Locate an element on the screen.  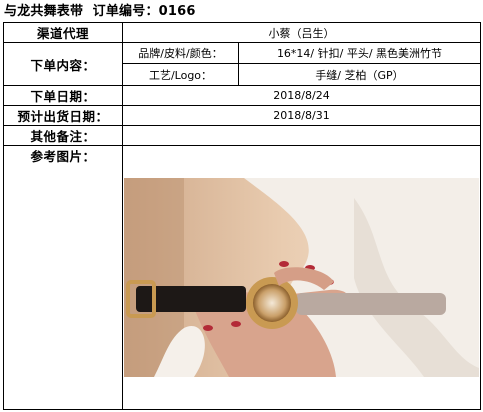
order-title: 与龙共舞表带 订单编号：0166 is located at coordinates (100, 12).